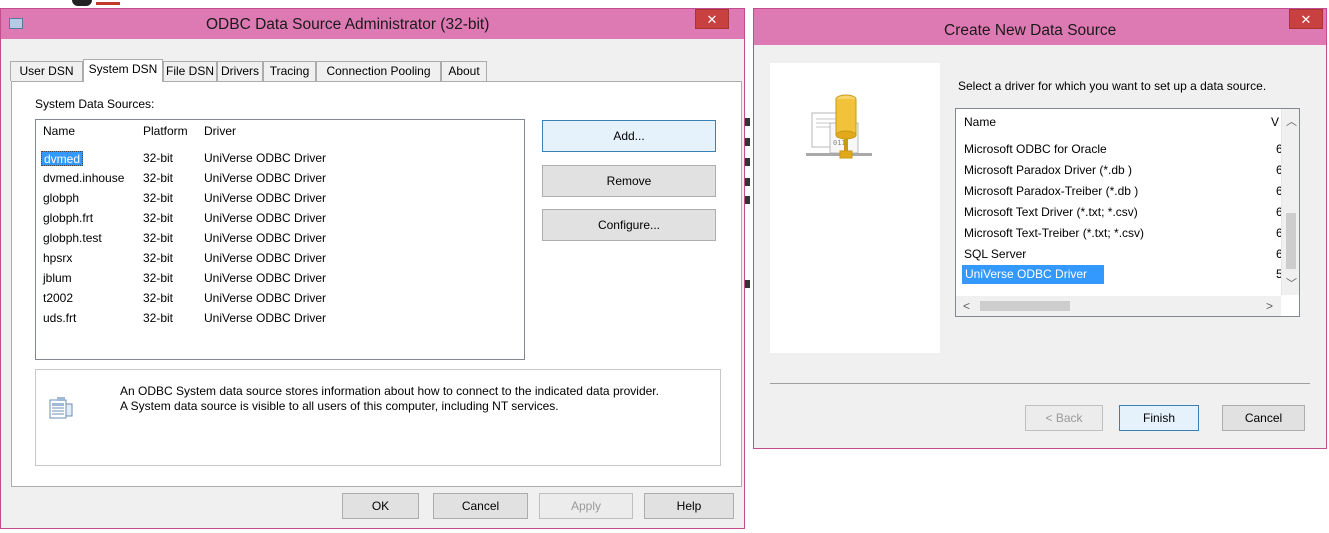 This screenshot has height=533, width=1329. Describe the element at coordinates (1033, 274) in the screenshot. I see `driver-name: UniVerse ODBC Driver` at that location.